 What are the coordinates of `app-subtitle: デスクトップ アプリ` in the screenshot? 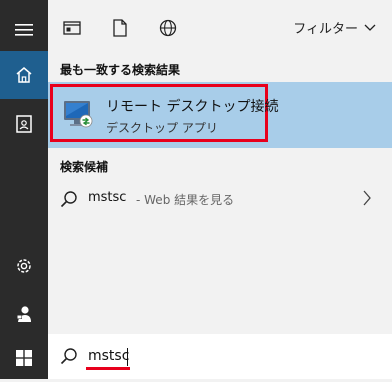 It's located at (162, 128).